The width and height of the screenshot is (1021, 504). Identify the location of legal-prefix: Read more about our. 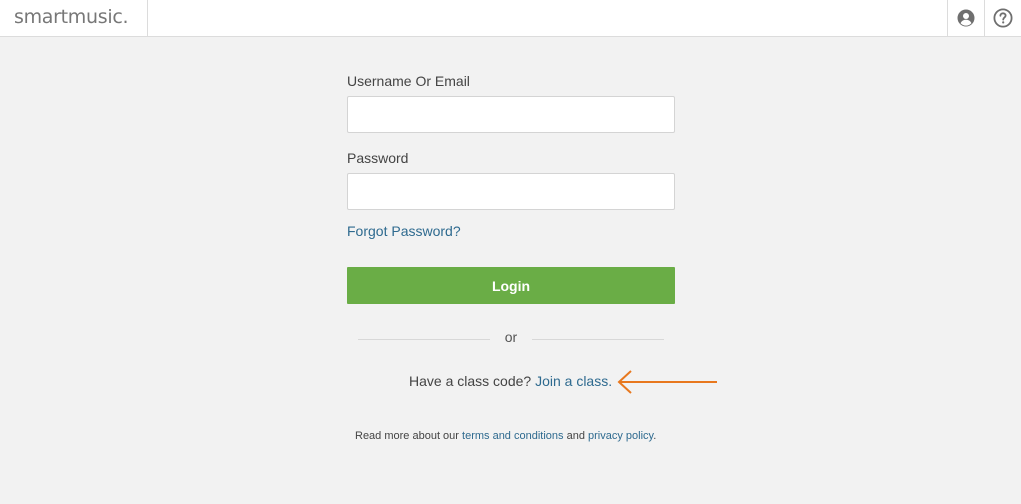
(407, 436).